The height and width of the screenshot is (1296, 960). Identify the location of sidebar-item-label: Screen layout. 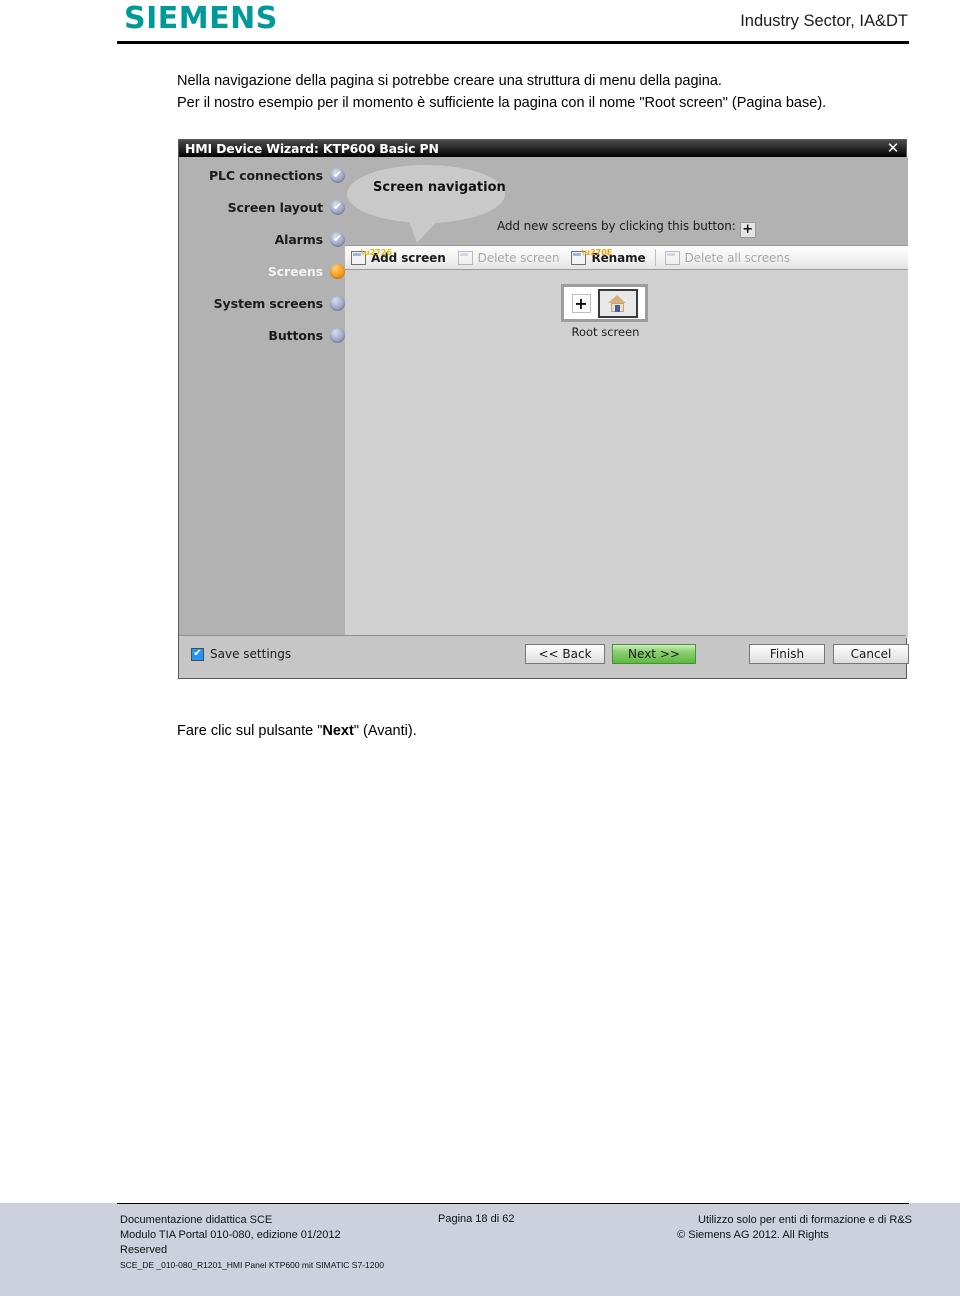
(275, 207).